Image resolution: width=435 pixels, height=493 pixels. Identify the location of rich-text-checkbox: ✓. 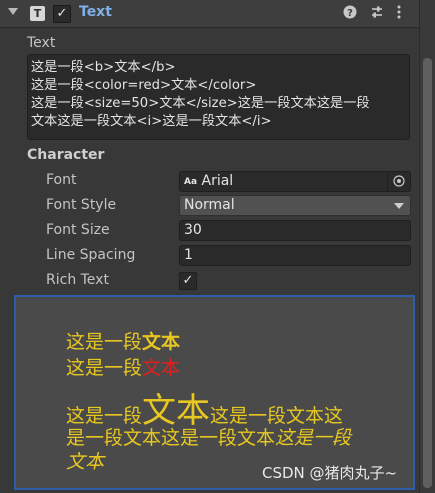
(188, 281).